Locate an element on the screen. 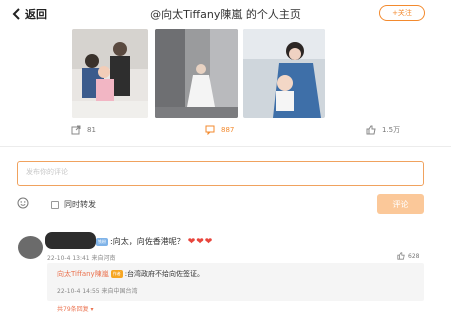 This screenshot has height=321, width=451. post-stats: 81 887 1.5万 is located at coordinates (225, 132).